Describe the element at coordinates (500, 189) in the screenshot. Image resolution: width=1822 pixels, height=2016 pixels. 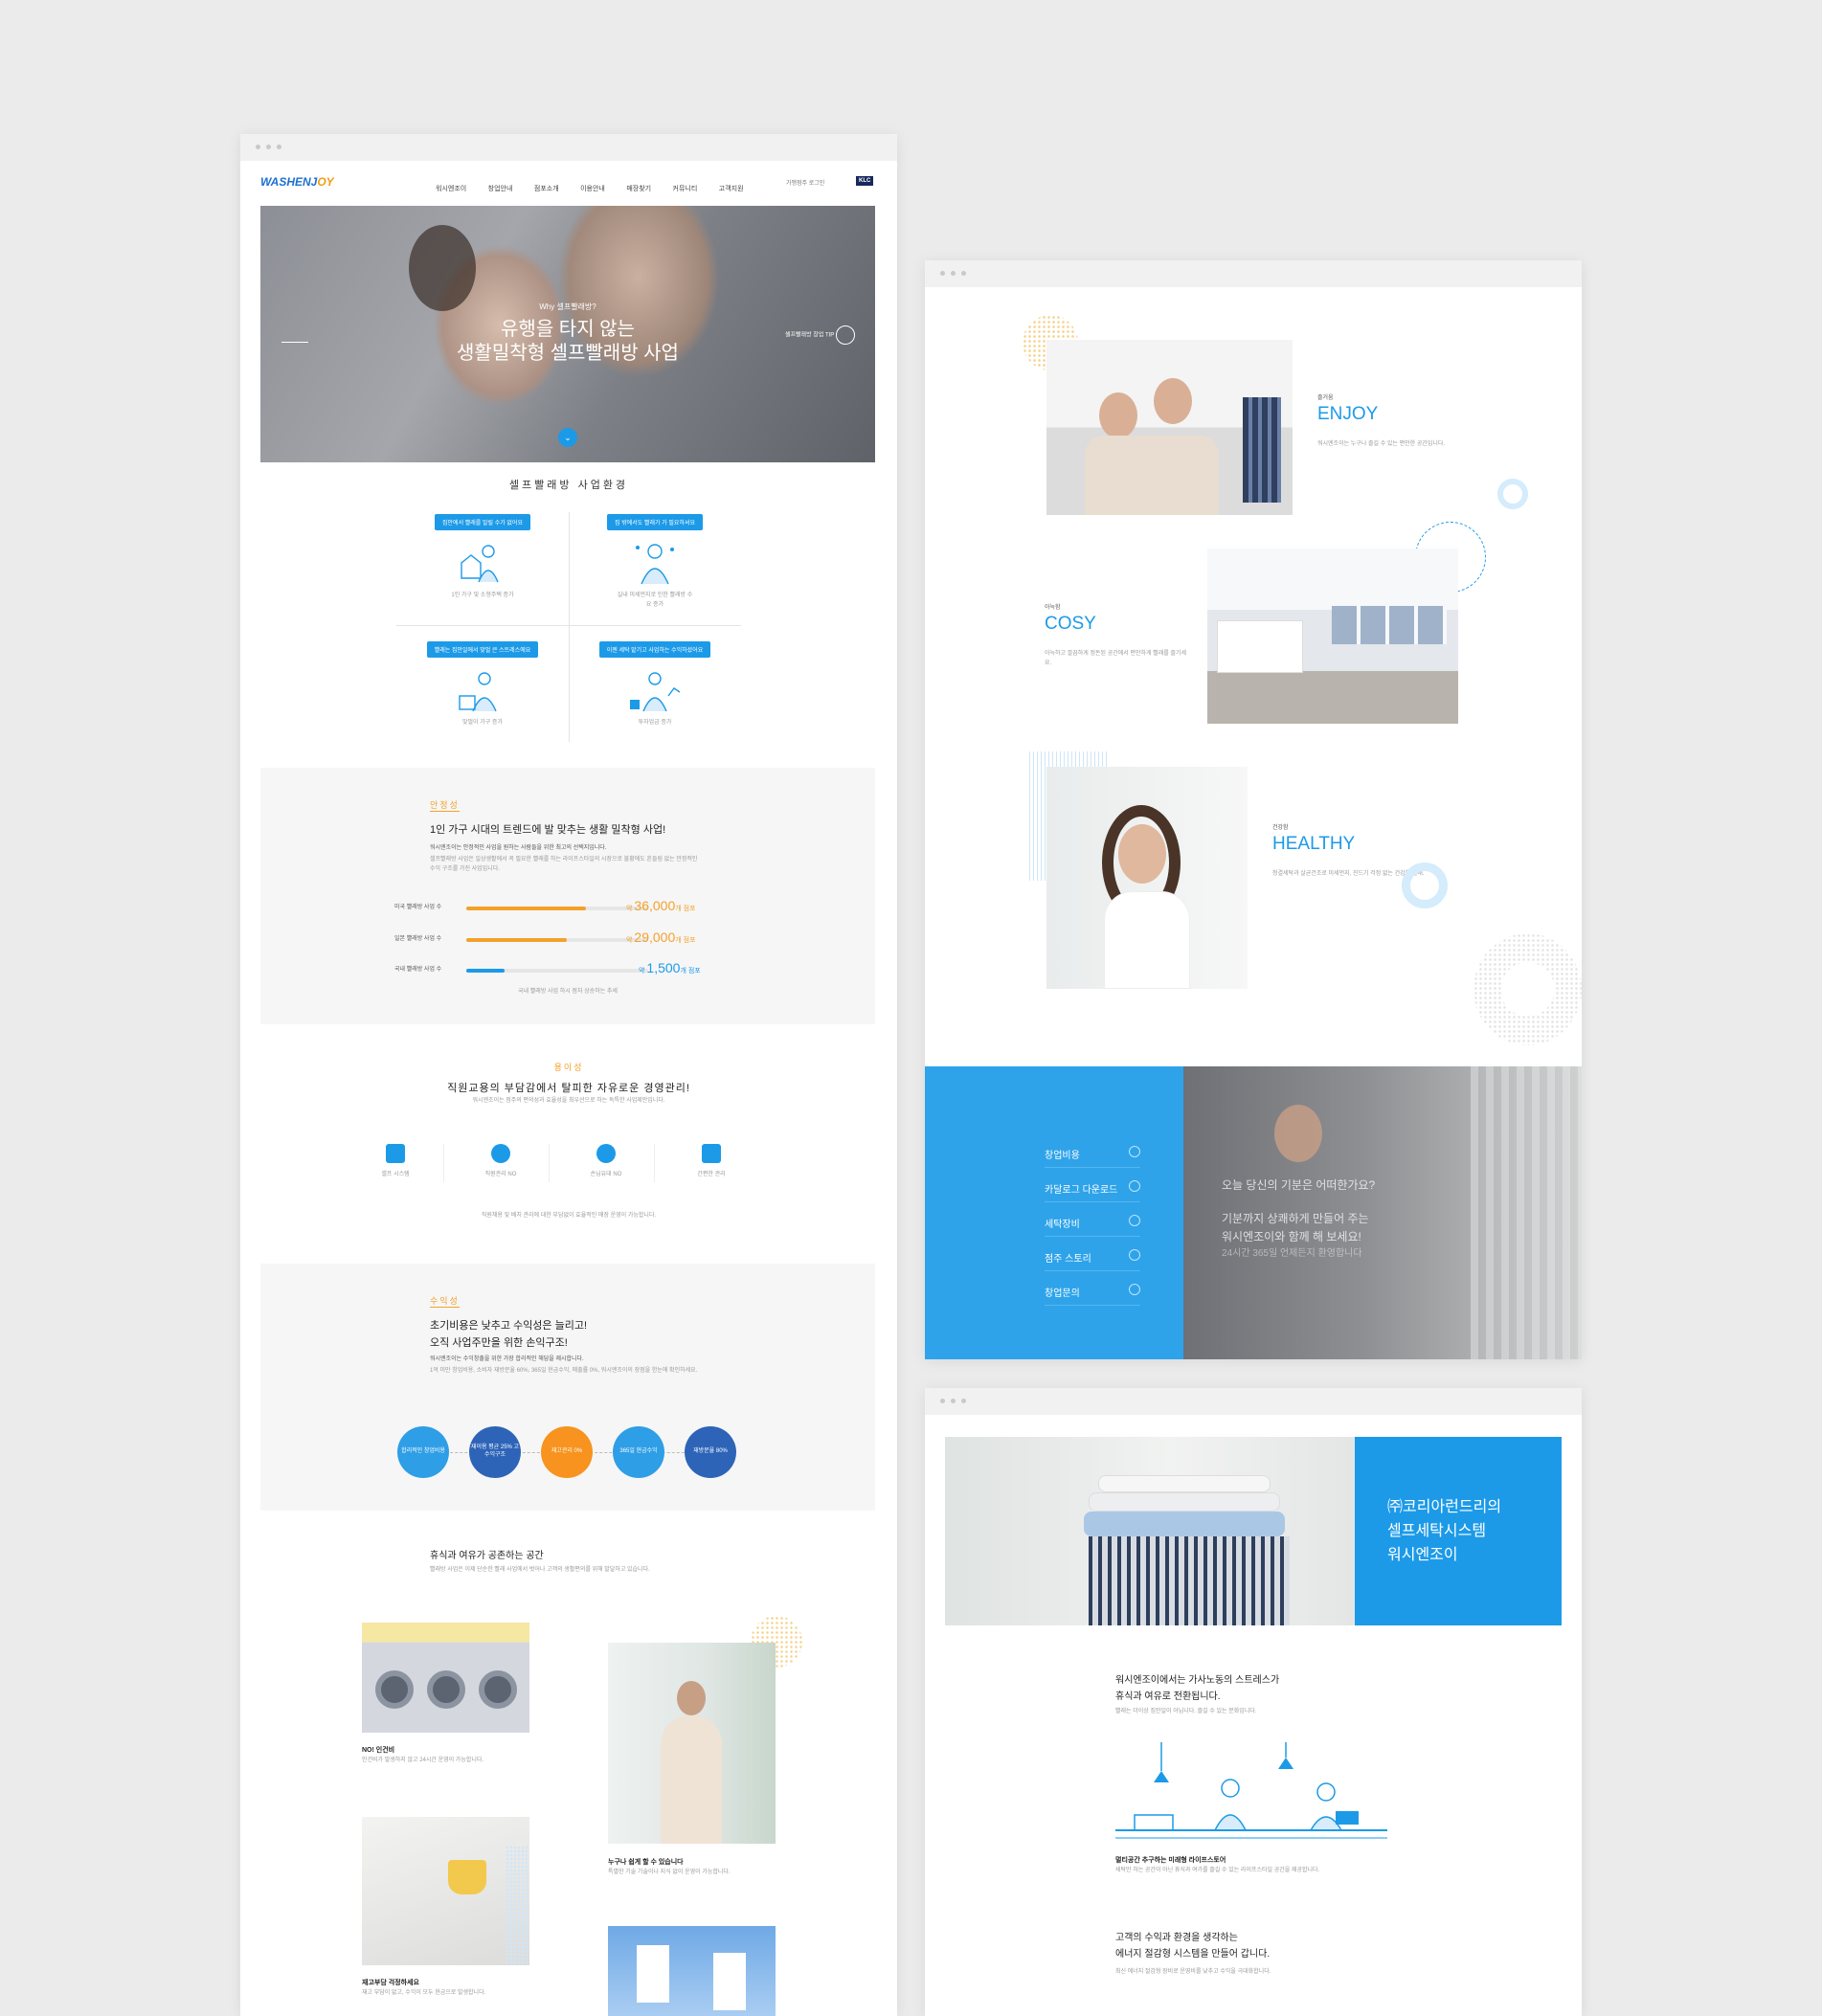
I see `nav-item-startup: 창업안내` at that location.